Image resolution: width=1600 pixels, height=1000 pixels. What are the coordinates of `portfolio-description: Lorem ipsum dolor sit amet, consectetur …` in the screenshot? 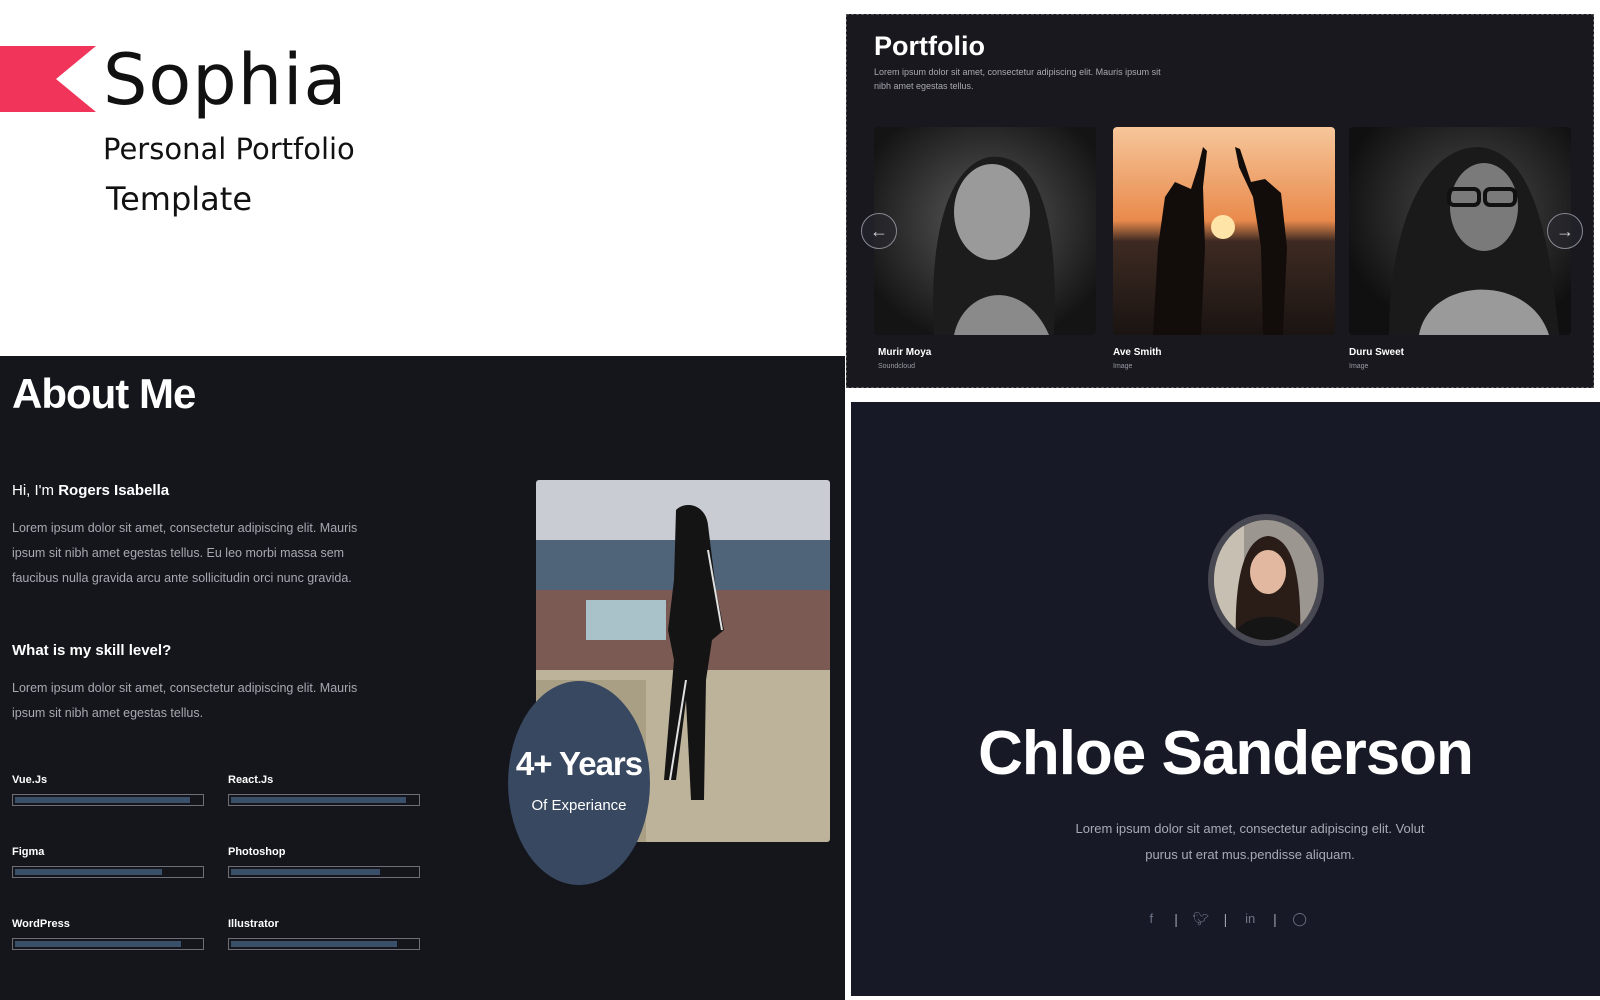 It's located at (1017, 79).